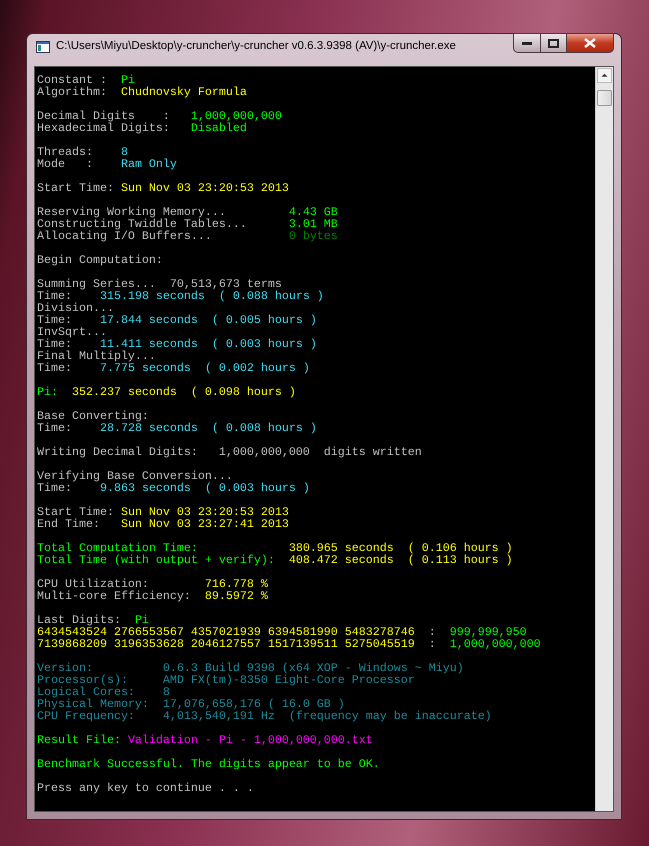  I want to click on console-text: Disabled, so click(218, 128).